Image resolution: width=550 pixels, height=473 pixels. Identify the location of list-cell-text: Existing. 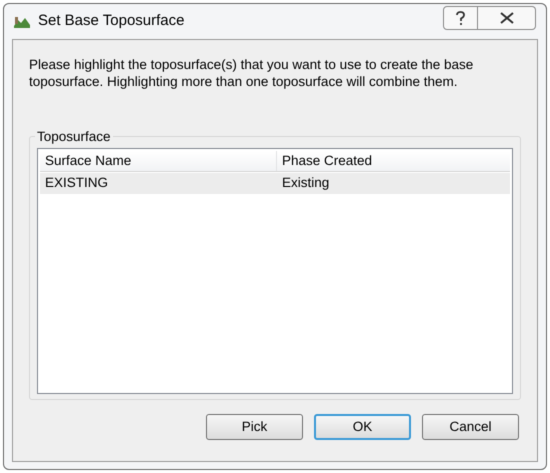
(305, 183).